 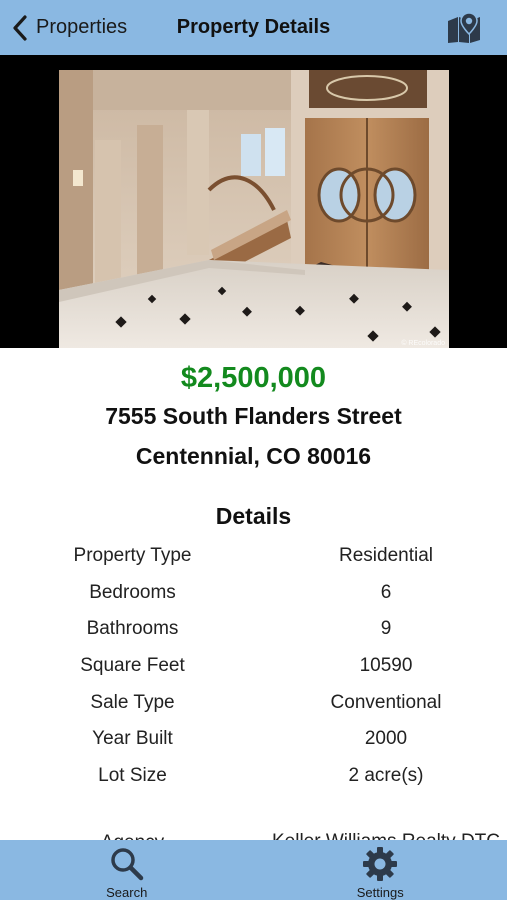 I want to click on detail-row-year-built: Year Built 2000, so click(x=253, y=739).